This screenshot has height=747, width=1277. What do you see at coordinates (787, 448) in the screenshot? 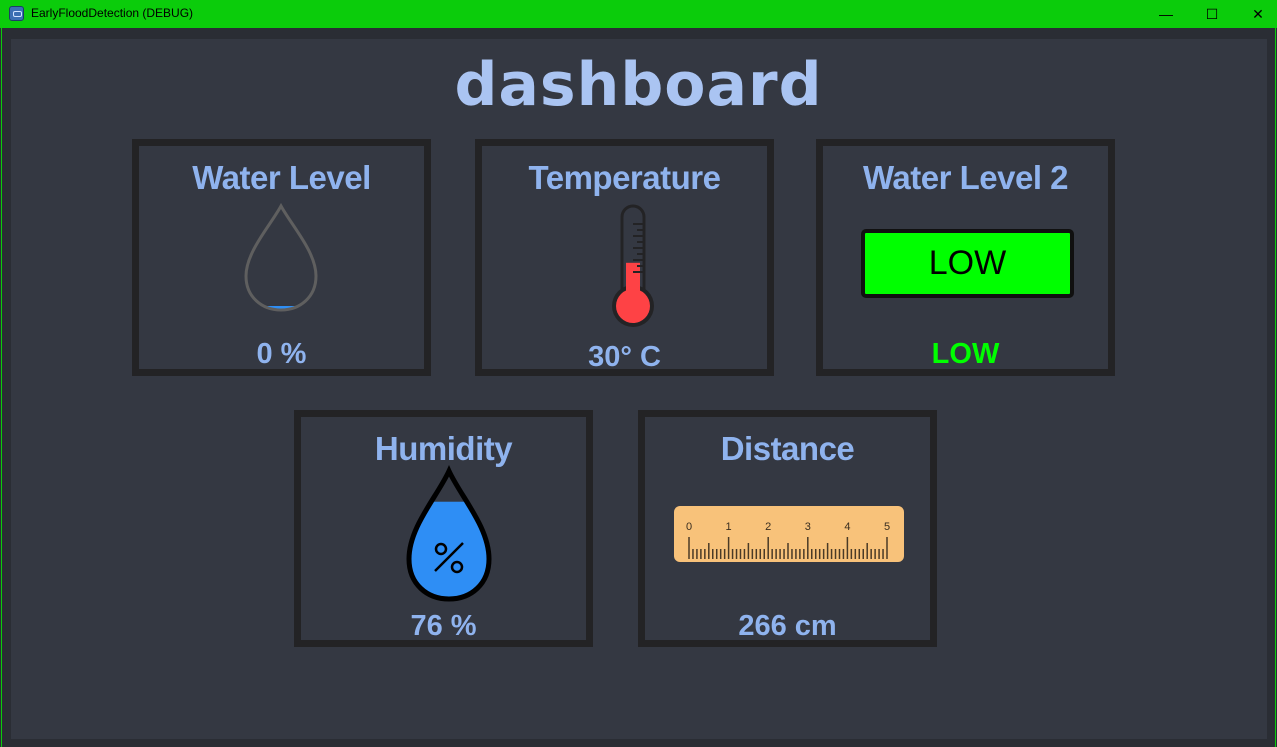
I see `distance-title: Distance` at bounding box center [787, 448].